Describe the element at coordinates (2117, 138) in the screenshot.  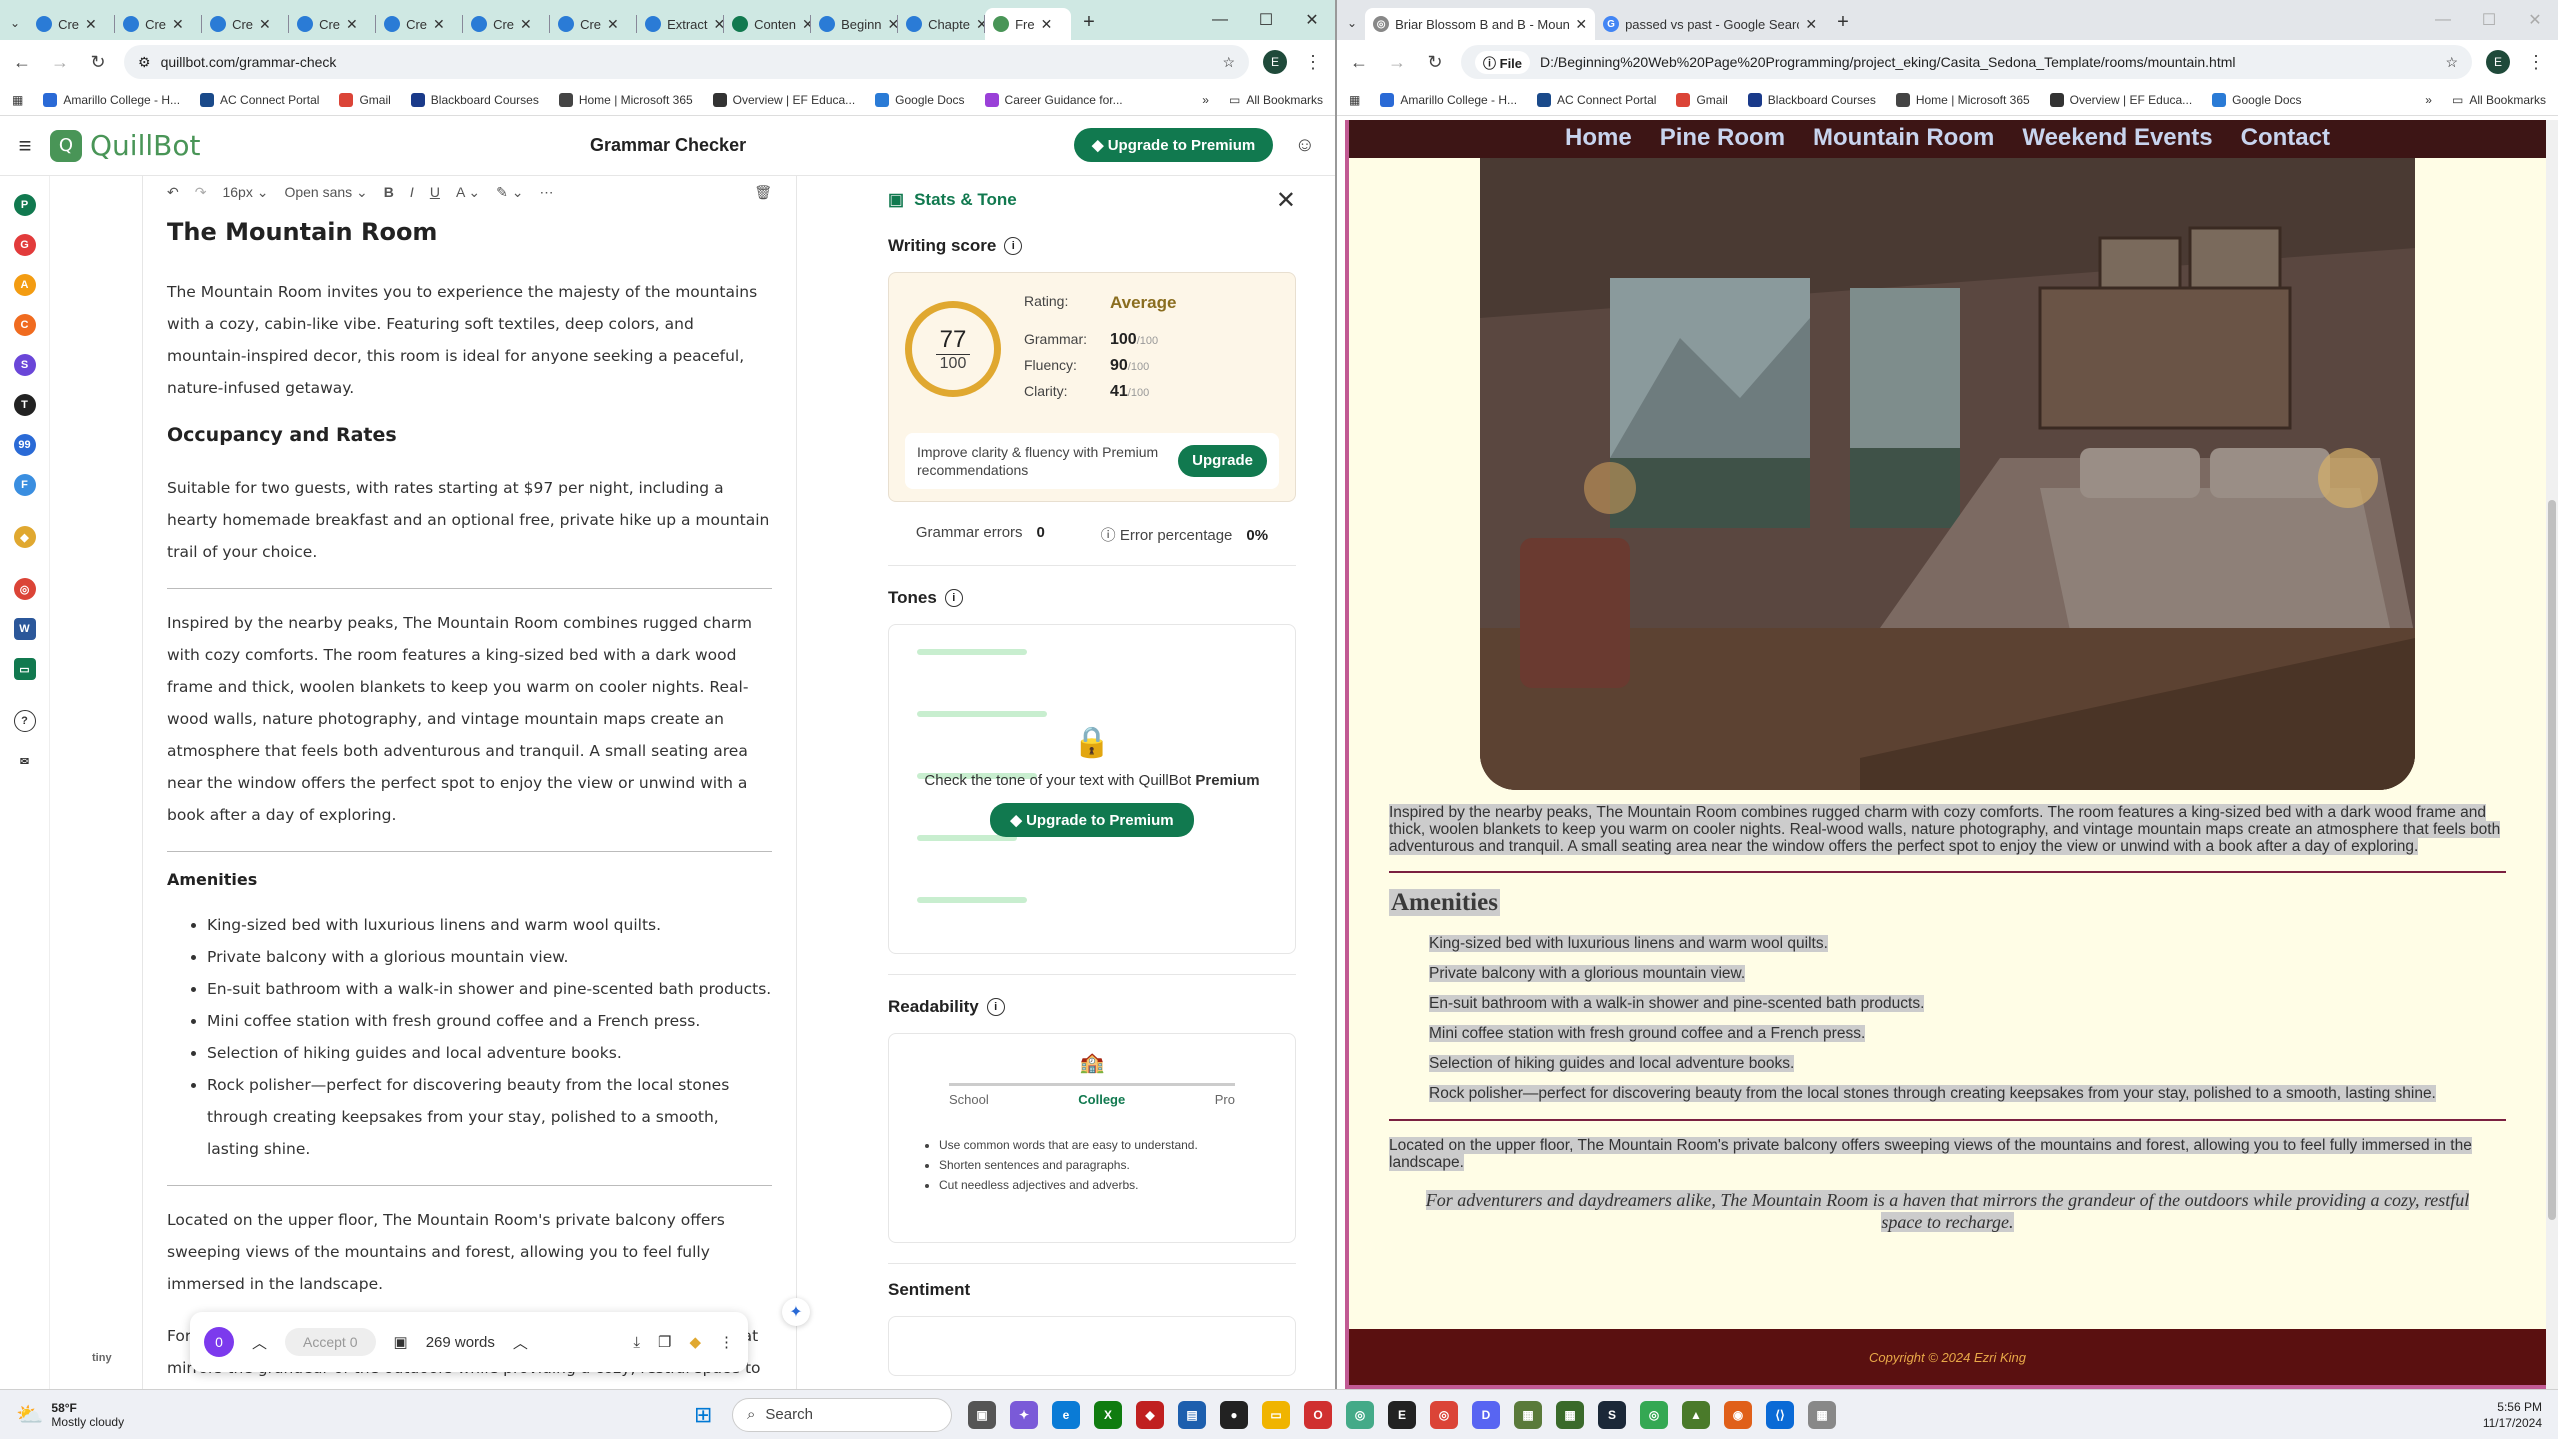
I see `nav-weekend-events: Weekend Events` at that location.